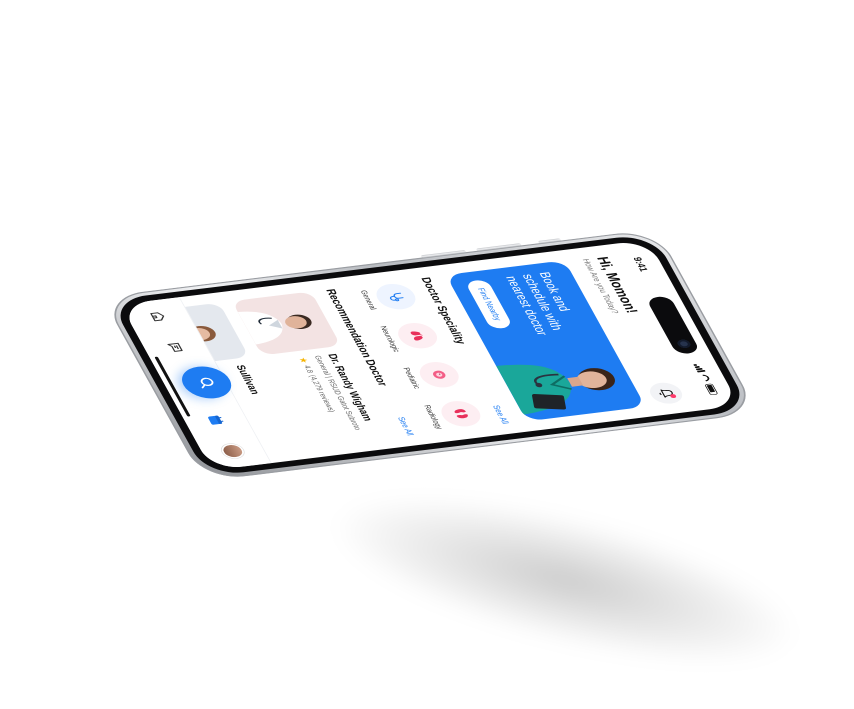 The image size is (854, 709). I want to click on speciality-item-radiology: Radiology, so click(453, 415).